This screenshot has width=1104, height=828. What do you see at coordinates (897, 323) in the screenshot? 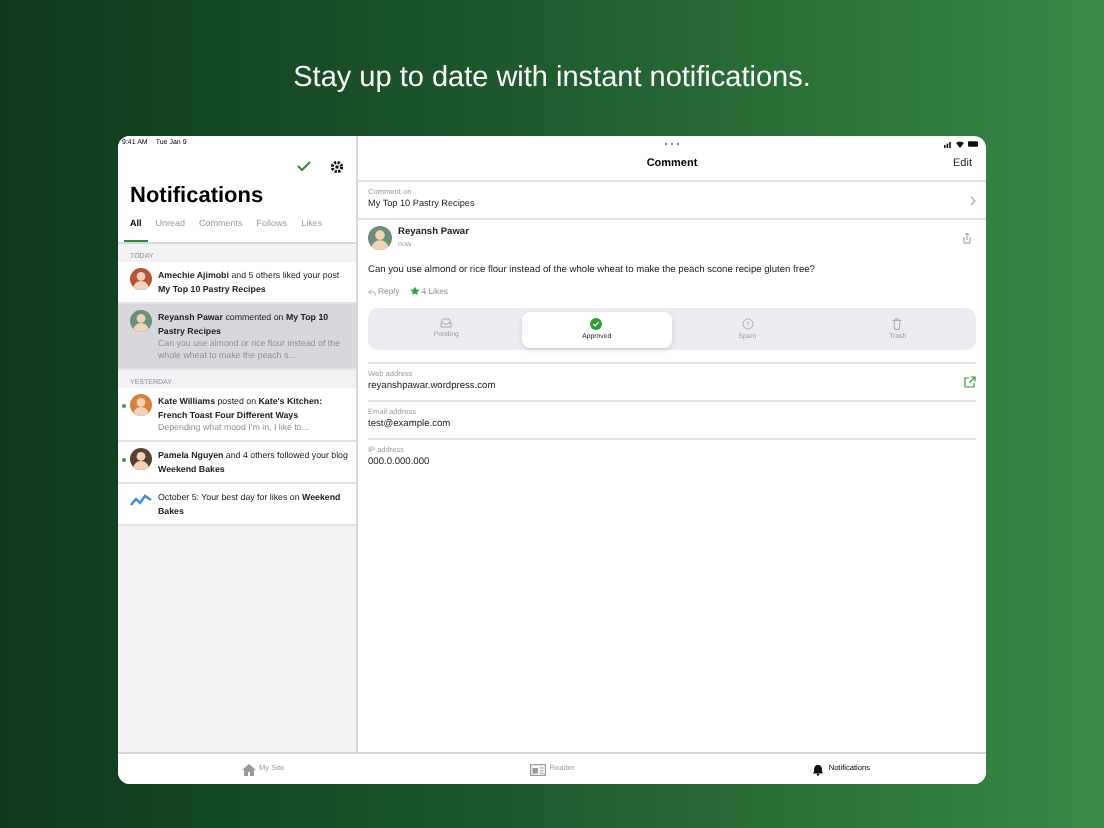
I see `trash-icon` at bounding box center [897, 323].